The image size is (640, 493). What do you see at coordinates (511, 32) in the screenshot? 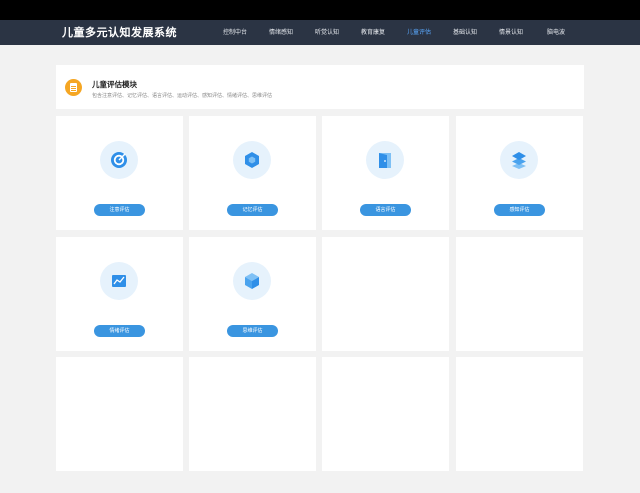
I see `nav-item-situational-cognition: 情景认知` at bounding box center [511, 32].